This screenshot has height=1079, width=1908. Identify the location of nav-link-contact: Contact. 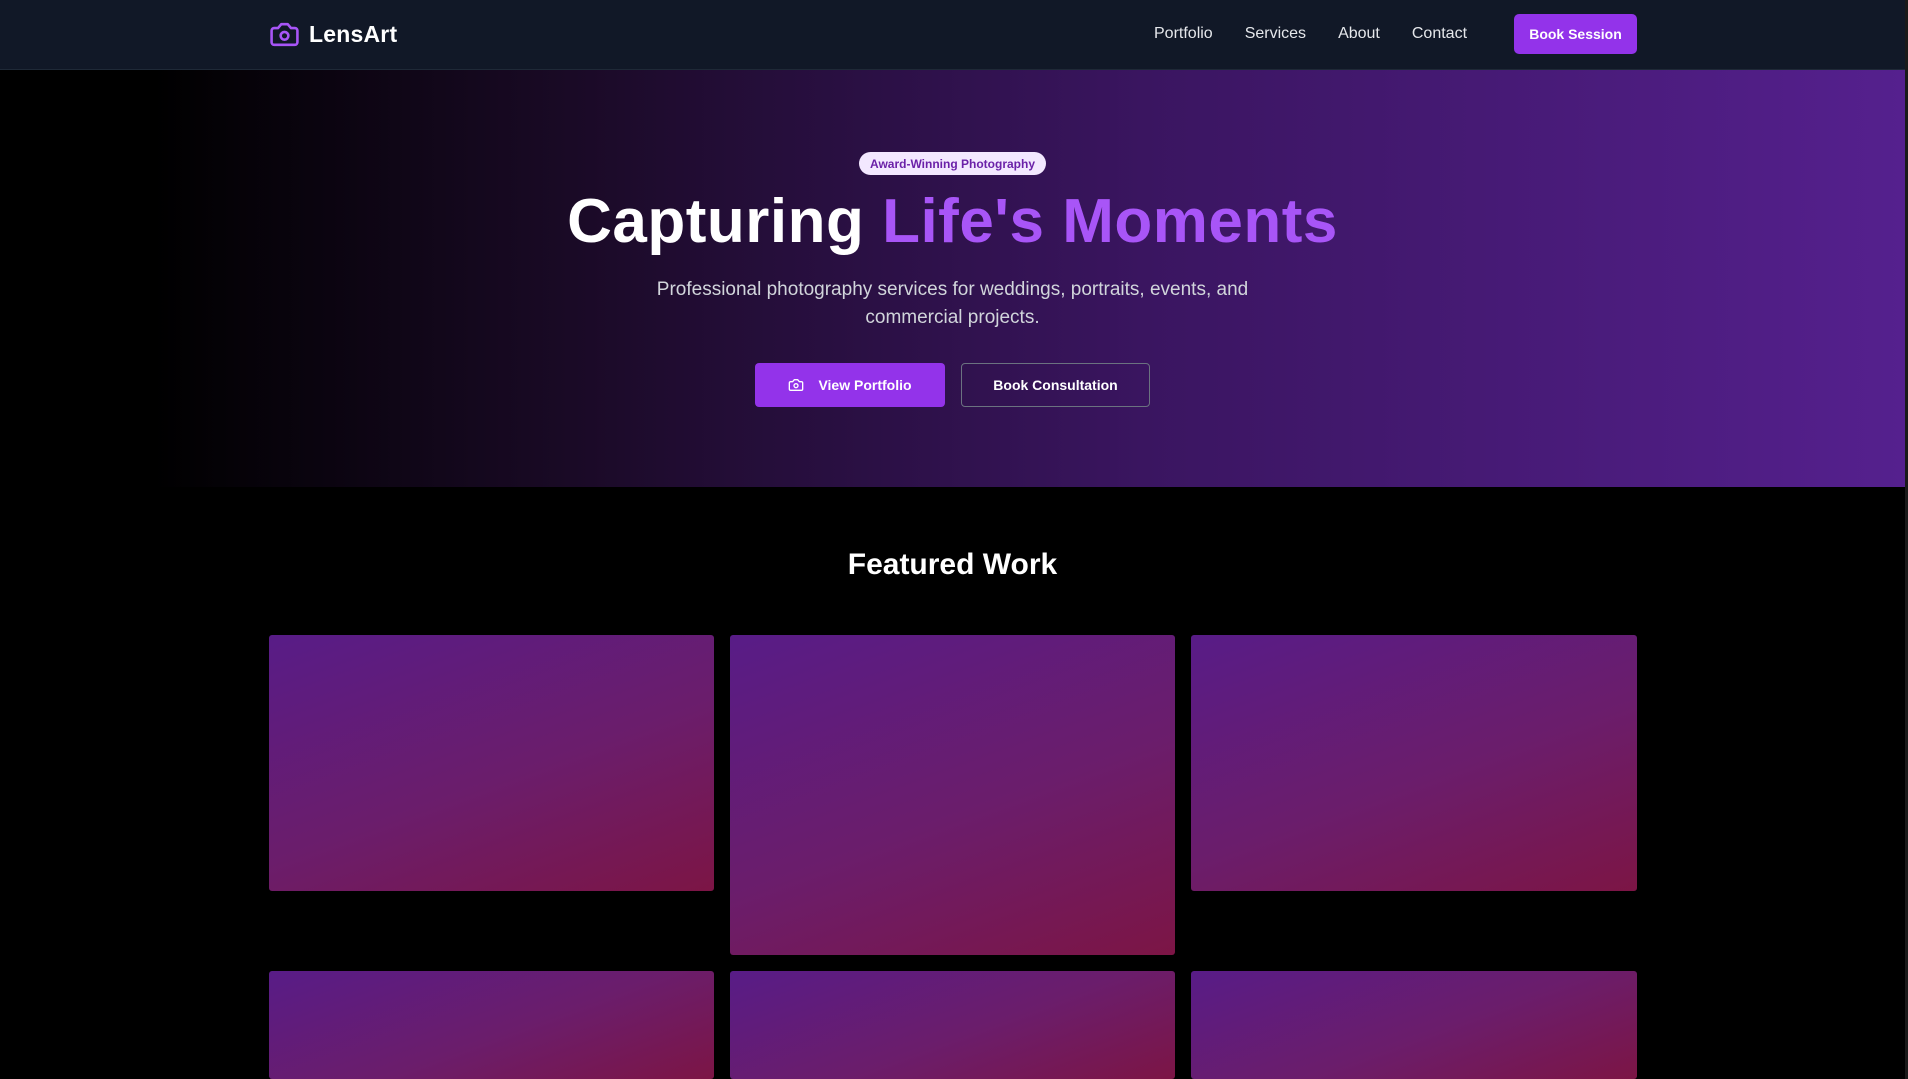
(1439, 34).